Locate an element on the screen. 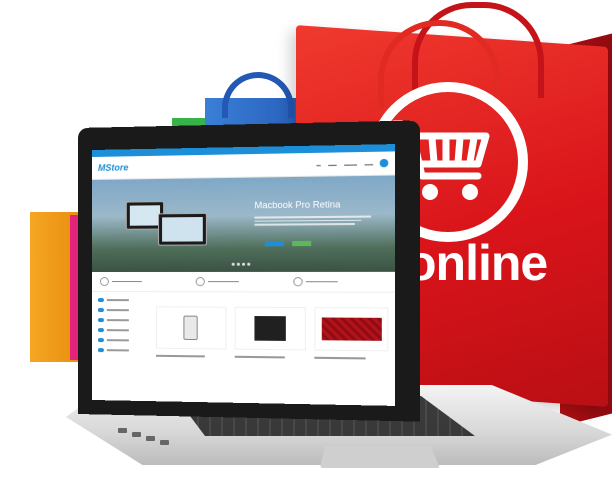  category-sidebar is located at coordinates (126, 328).